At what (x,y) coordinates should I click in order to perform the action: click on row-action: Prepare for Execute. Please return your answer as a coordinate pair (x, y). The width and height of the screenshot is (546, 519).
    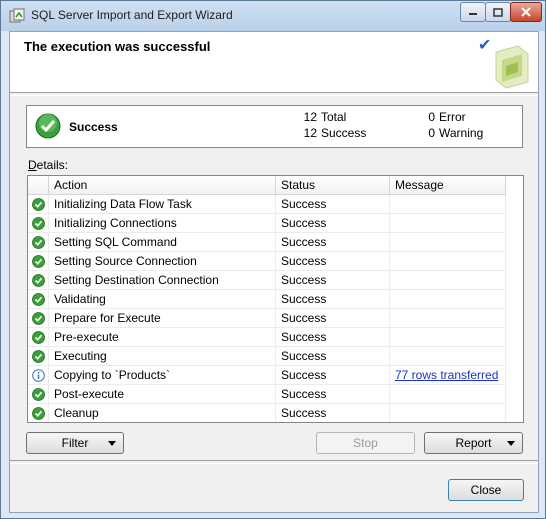
    Looking at the image, I should click on (162, 318).